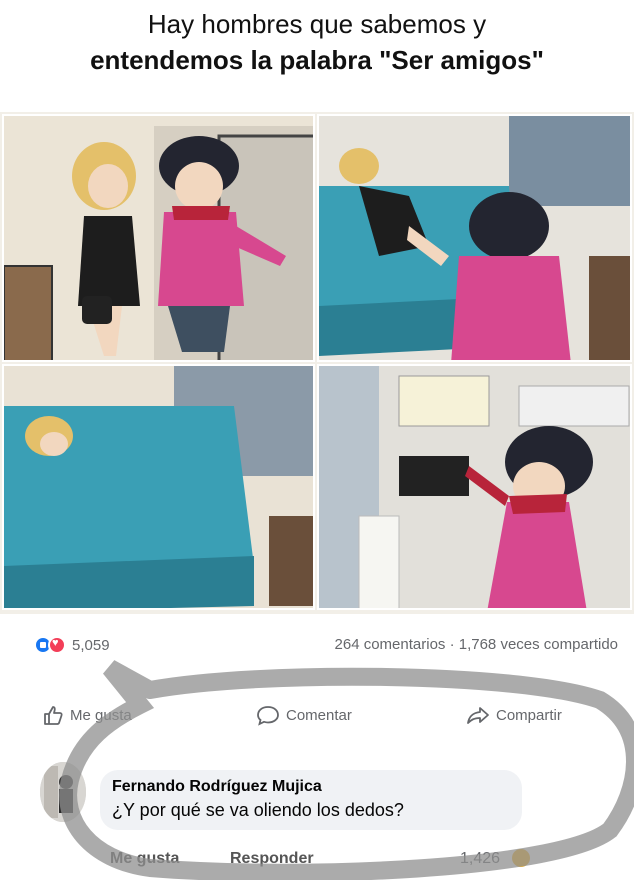 The width and height of the screenshot is (634, 880). Describe the element at coordinates (478, 715) in the screenshot. I see `share-arrow-icon` at that location.